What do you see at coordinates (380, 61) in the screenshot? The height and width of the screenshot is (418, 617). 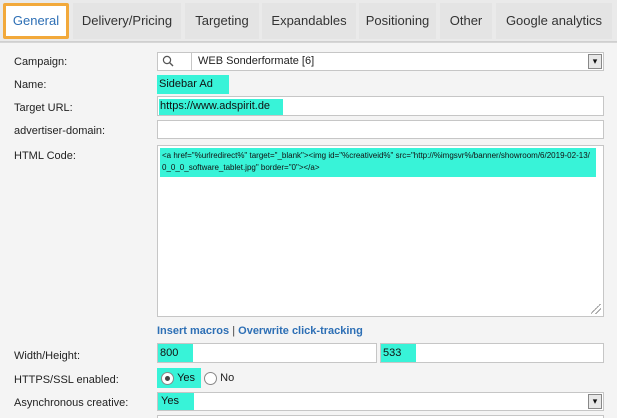 I see `campaign-select: WEB Sonderformate [6] ▾` at bounding box center [380, 61].